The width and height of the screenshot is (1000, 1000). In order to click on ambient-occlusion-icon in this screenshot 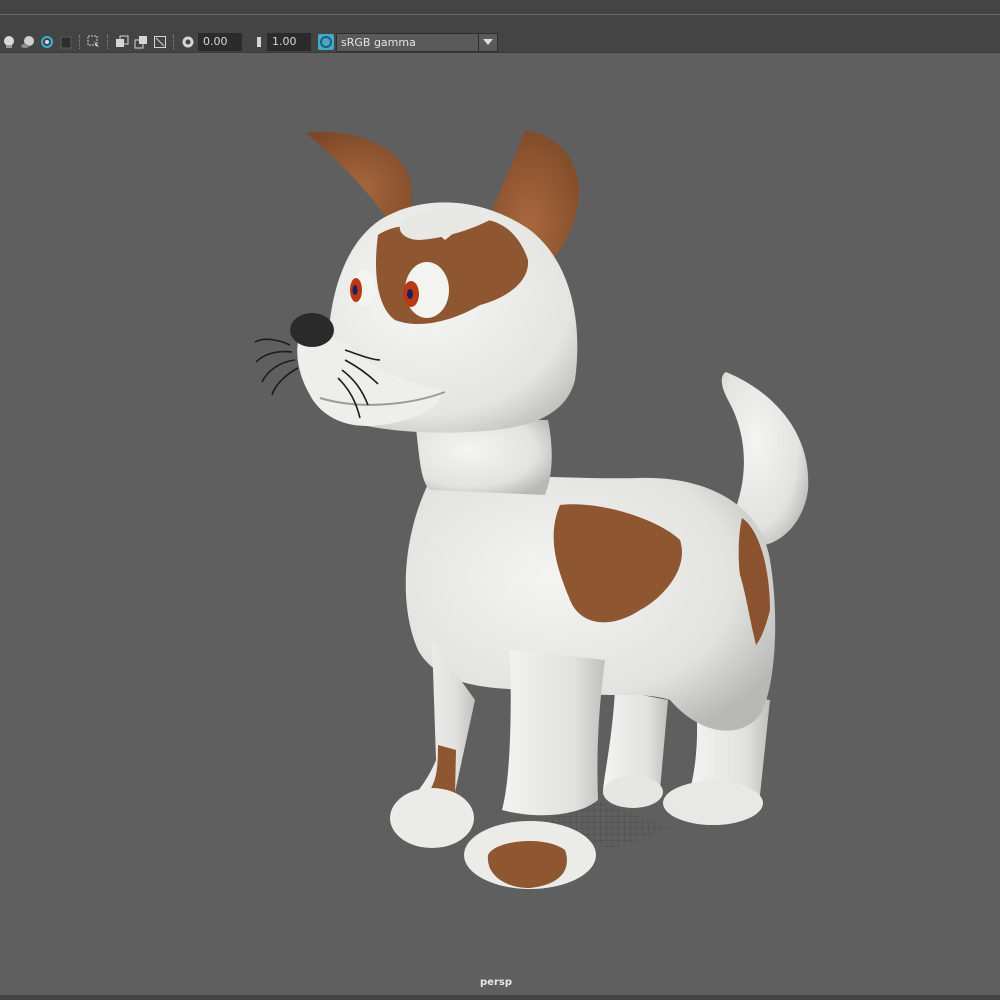, I will do `click(47, 42)`.